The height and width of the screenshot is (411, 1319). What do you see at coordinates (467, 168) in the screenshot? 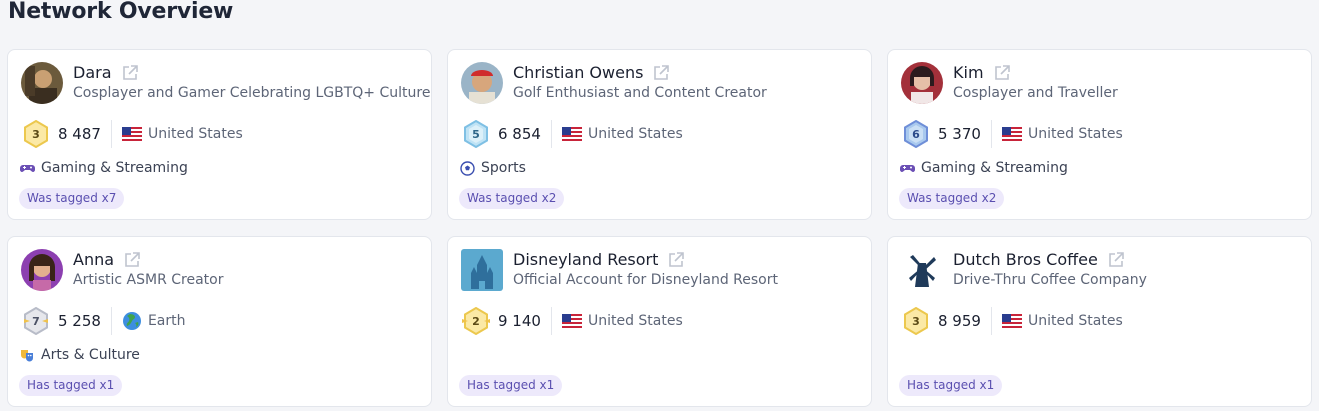
I see `soccer-ball-icon` at bounding box center [467, 168].